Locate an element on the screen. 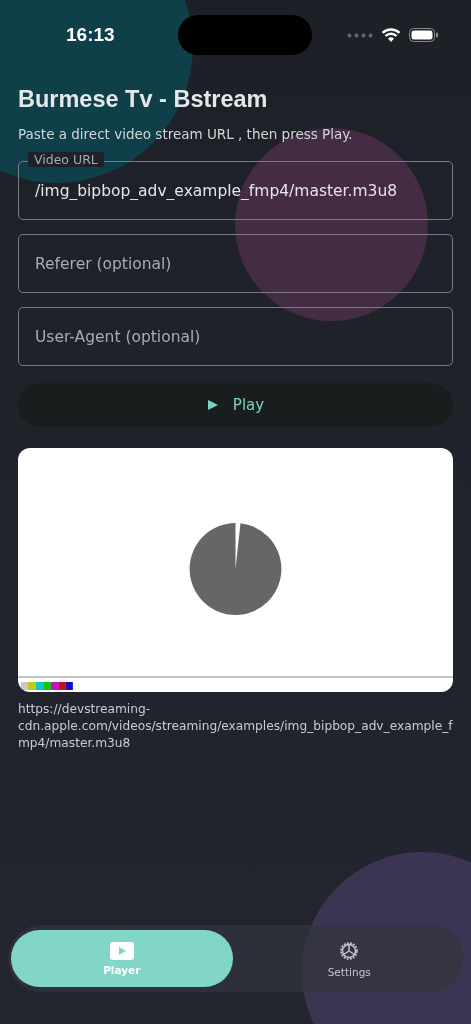 The width and height of the screenshot is (471, 1024). instruction-text: Paste a direct video stream URL , then press Play. is located at coordinates (186, 134).